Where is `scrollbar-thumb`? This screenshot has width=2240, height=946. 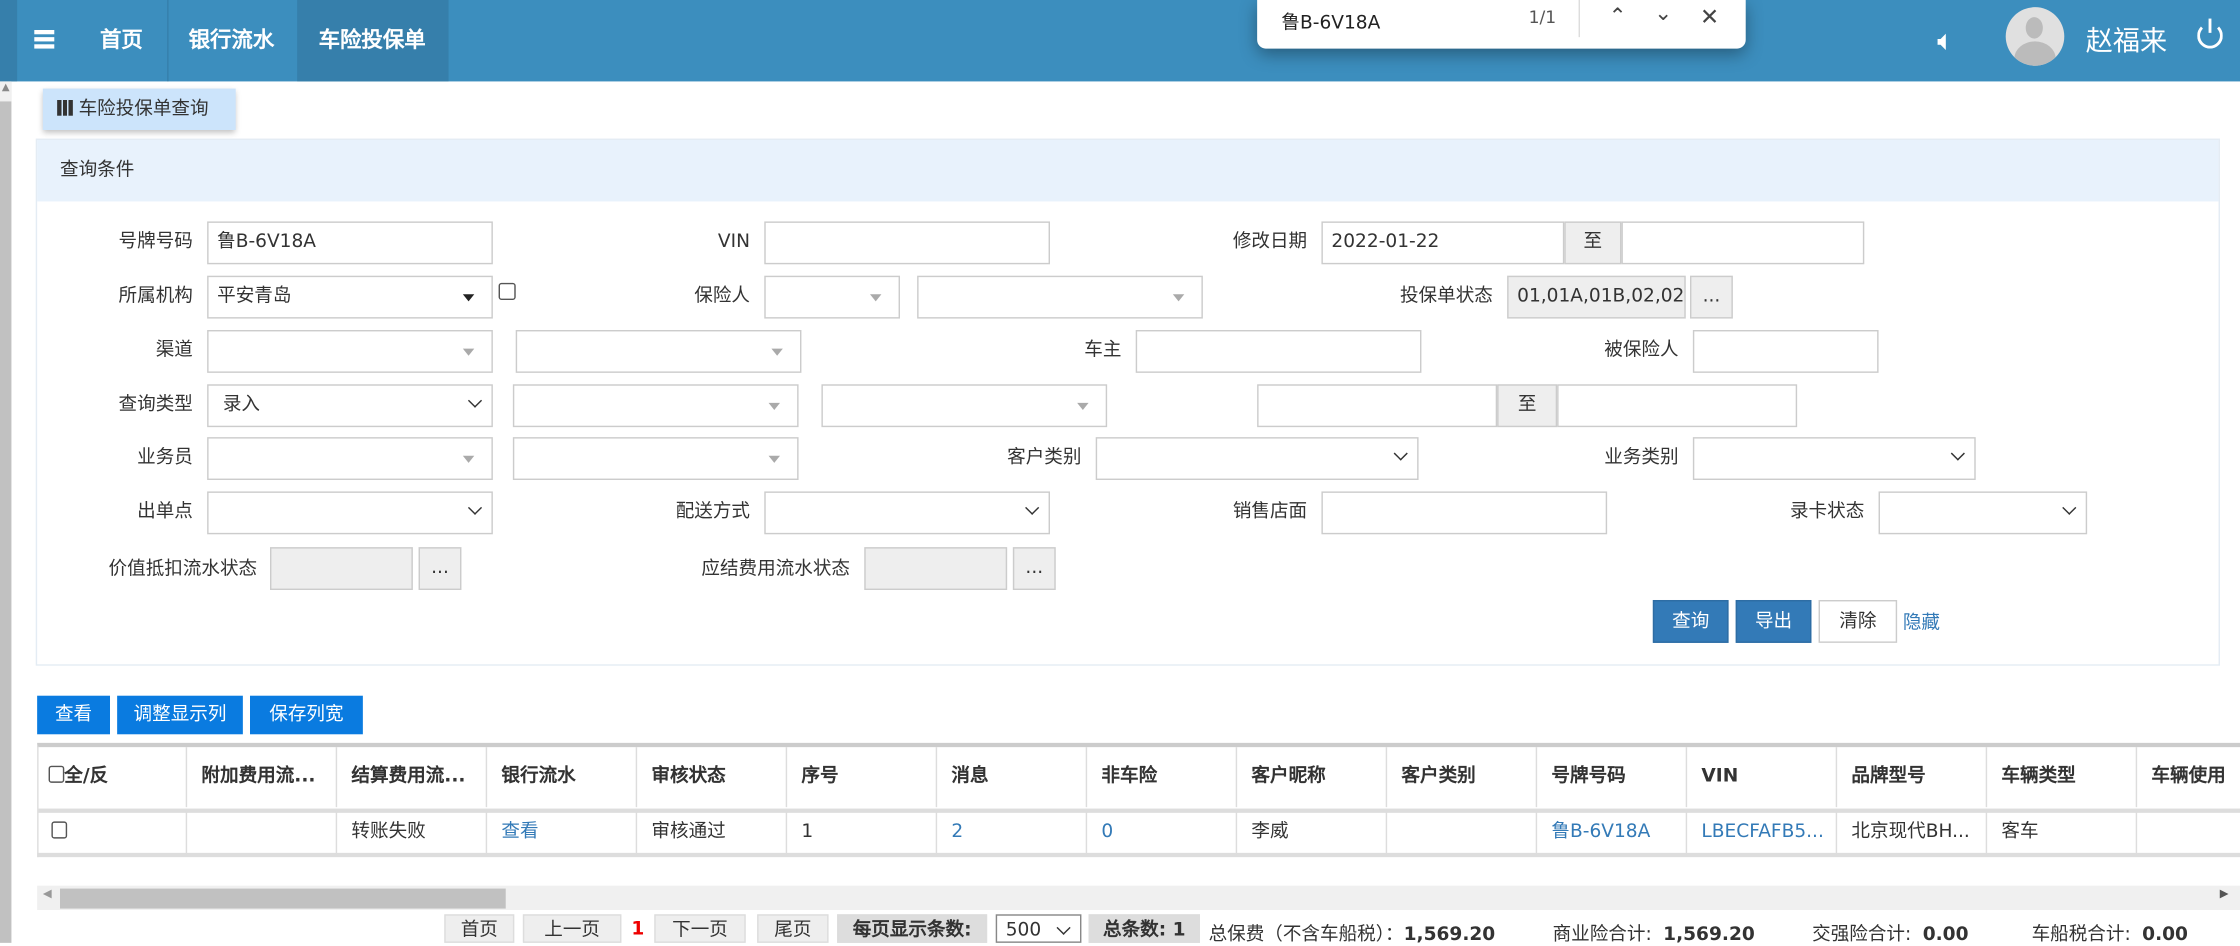 scrollbar-thumb is located at coordinates (282, 898).